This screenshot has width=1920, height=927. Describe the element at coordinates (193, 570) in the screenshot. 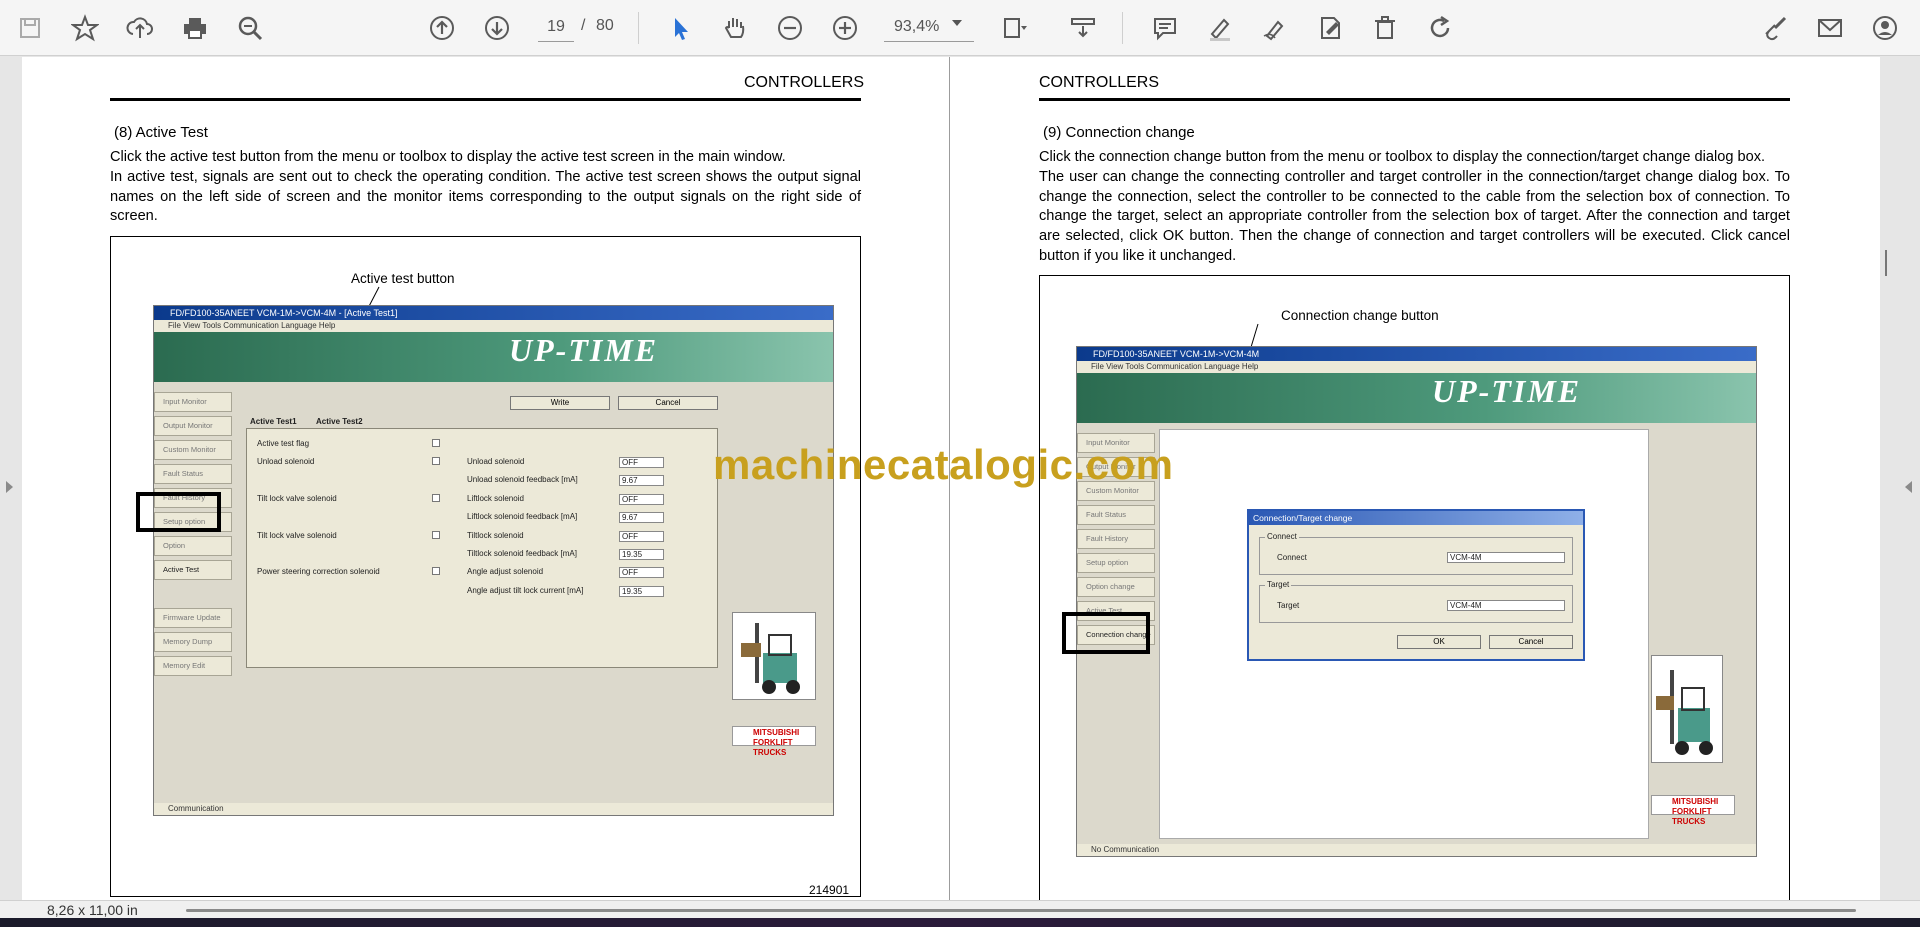

I see `sidebar-item-active-test: Active Test` at that location.